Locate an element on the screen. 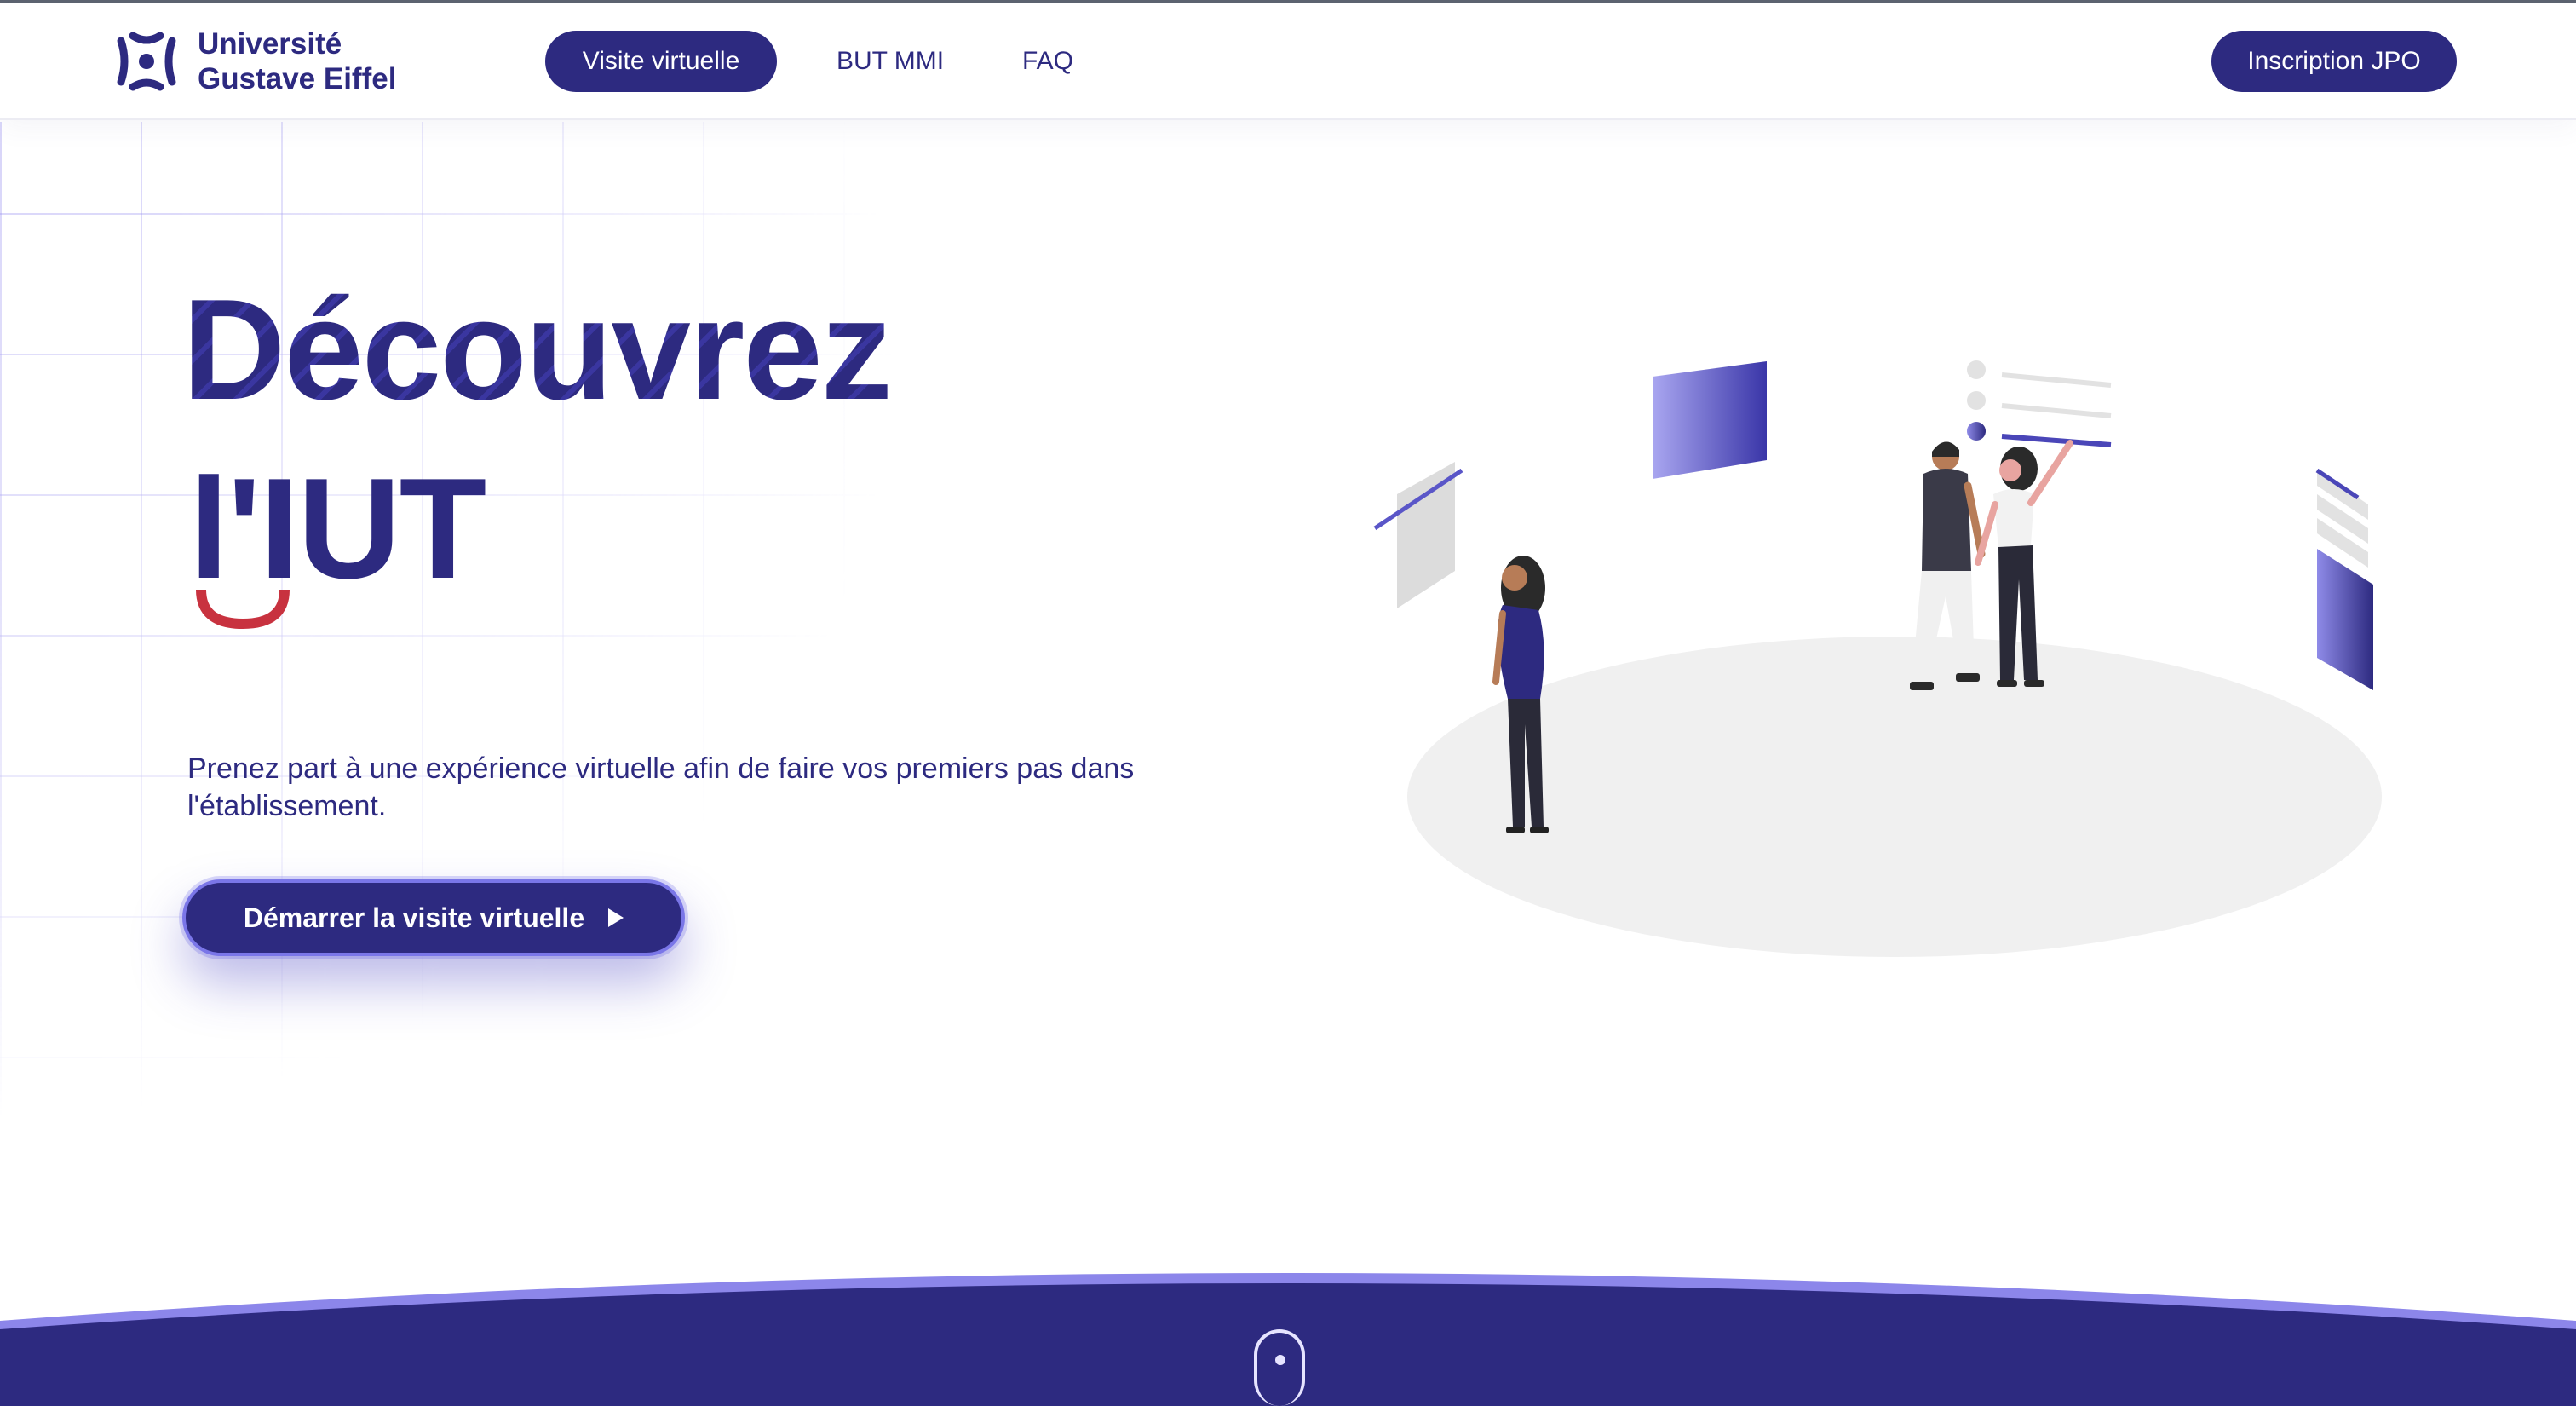 The width and height of the screenshot is (2576, 1406). scroll-mouse-icon is located at coordinates (1280, 1367).